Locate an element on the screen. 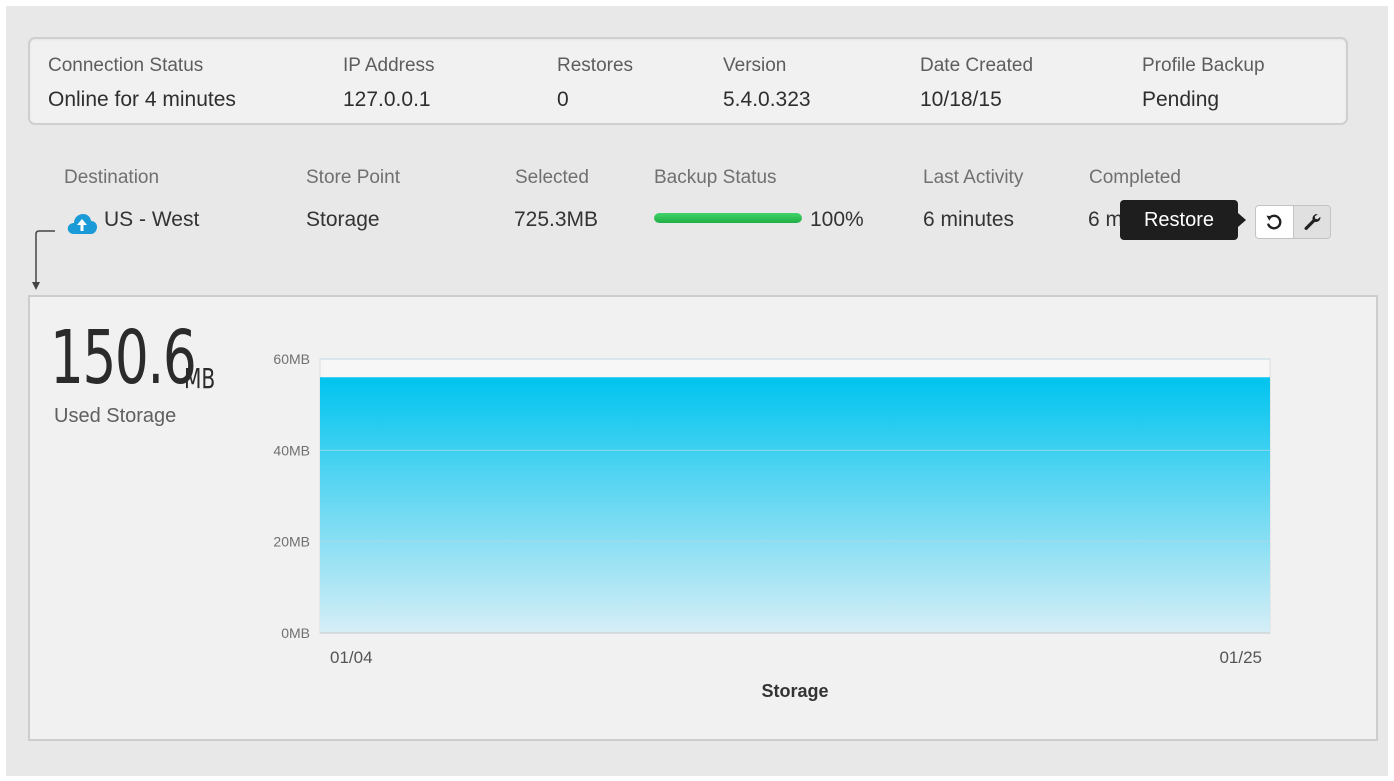 This screenshot has width=1394, height=781. summary-label: Version is located at coordinates (755, 65).